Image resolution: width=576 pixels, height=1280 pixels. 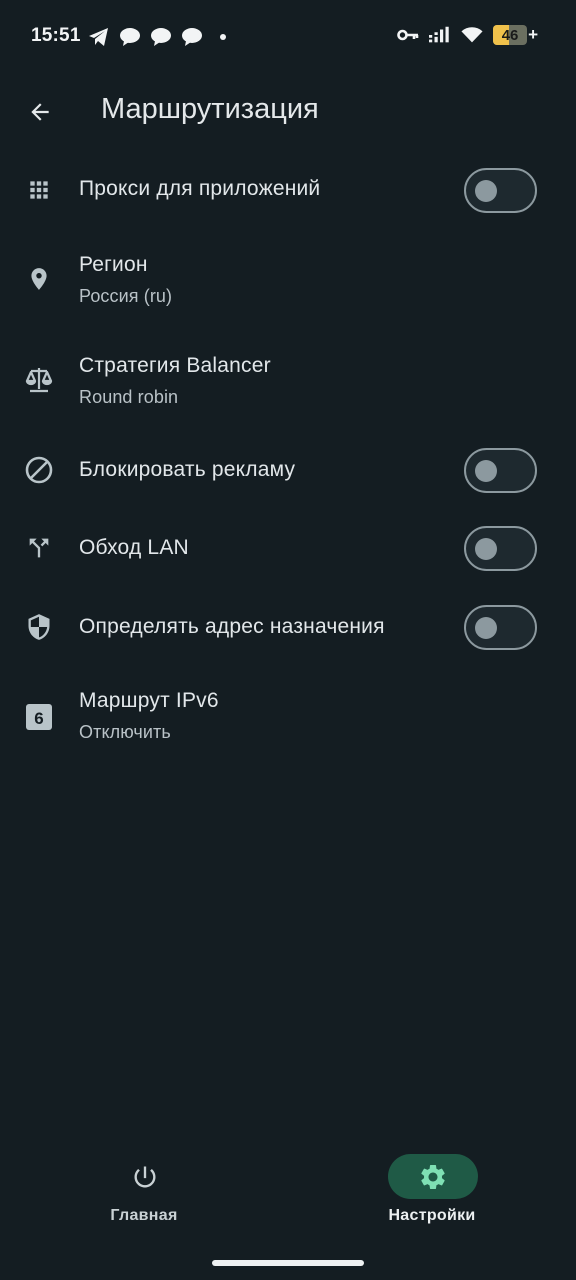 I want to click on balance-scale-icon, so click(x=39, y=379).